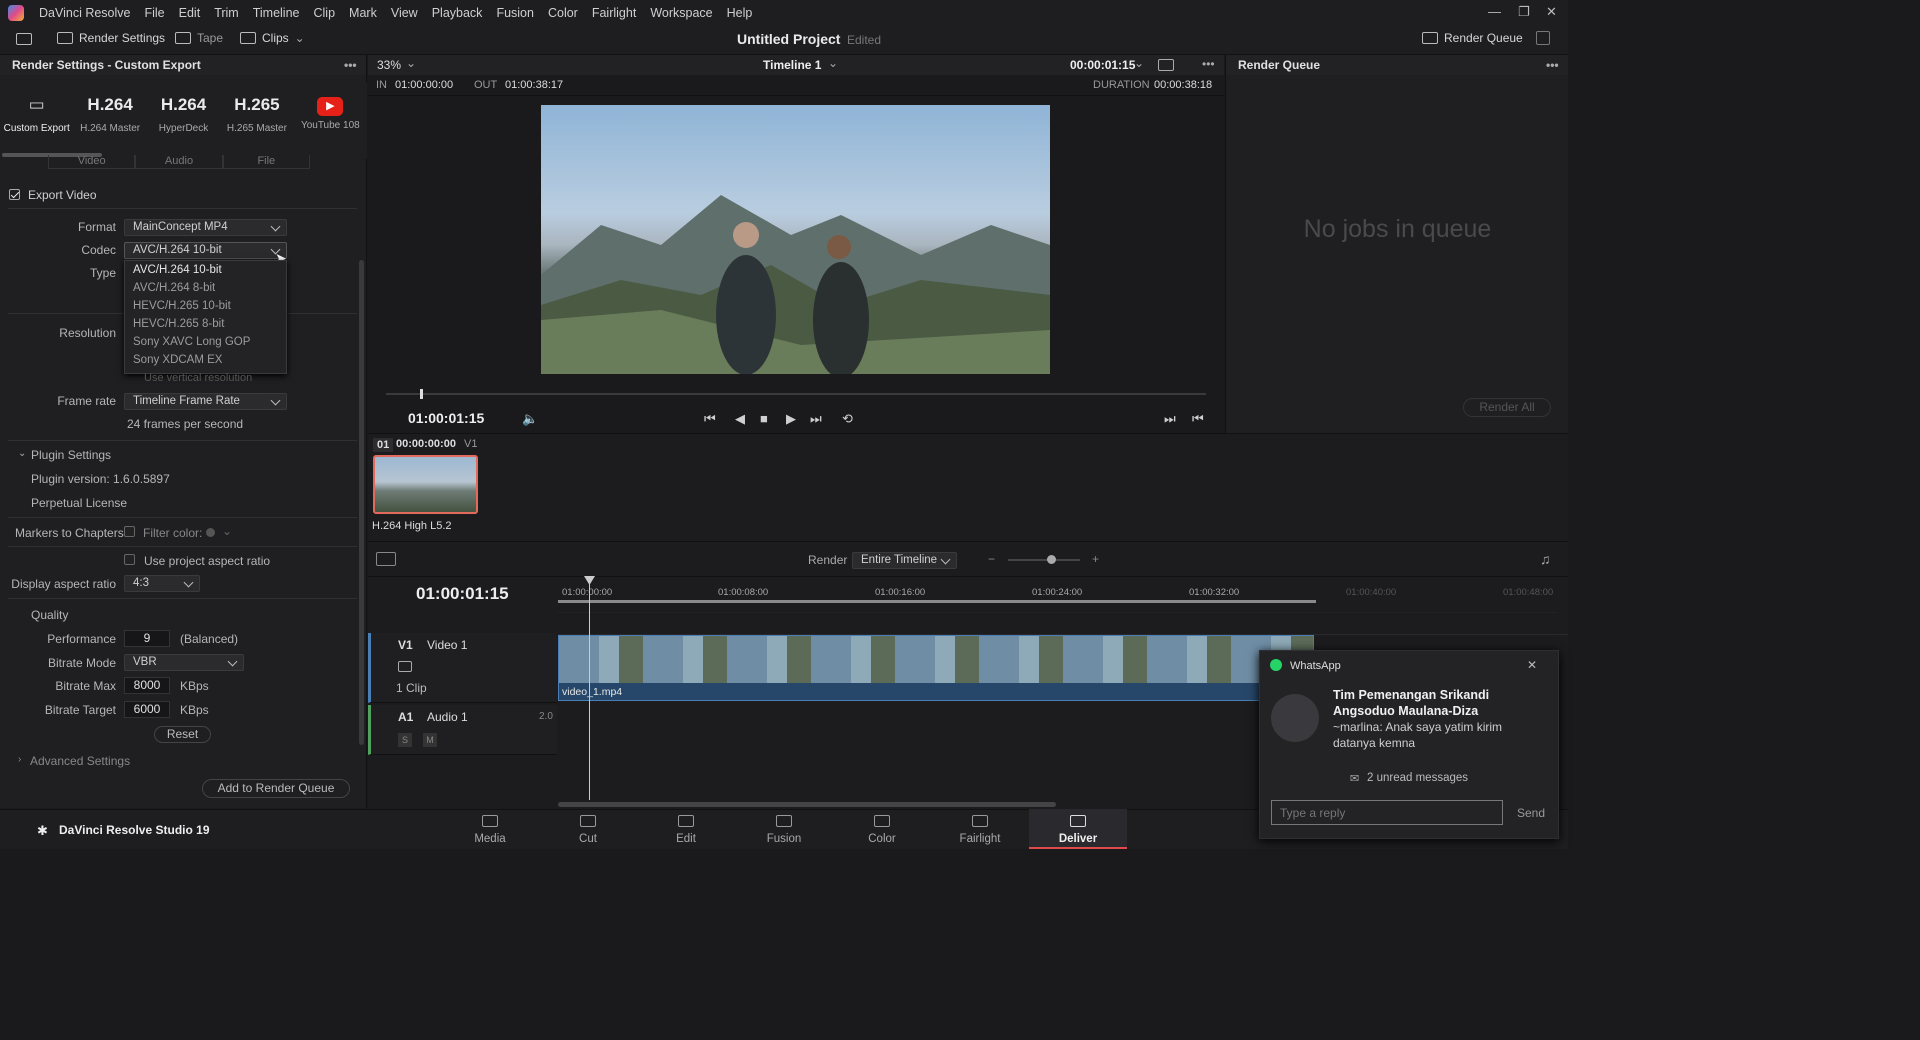 The image size is (1920, 1040). Describe the element at coordinates (784, 829) in the screenshot. I see `page-fusion: Fusion` at that location.